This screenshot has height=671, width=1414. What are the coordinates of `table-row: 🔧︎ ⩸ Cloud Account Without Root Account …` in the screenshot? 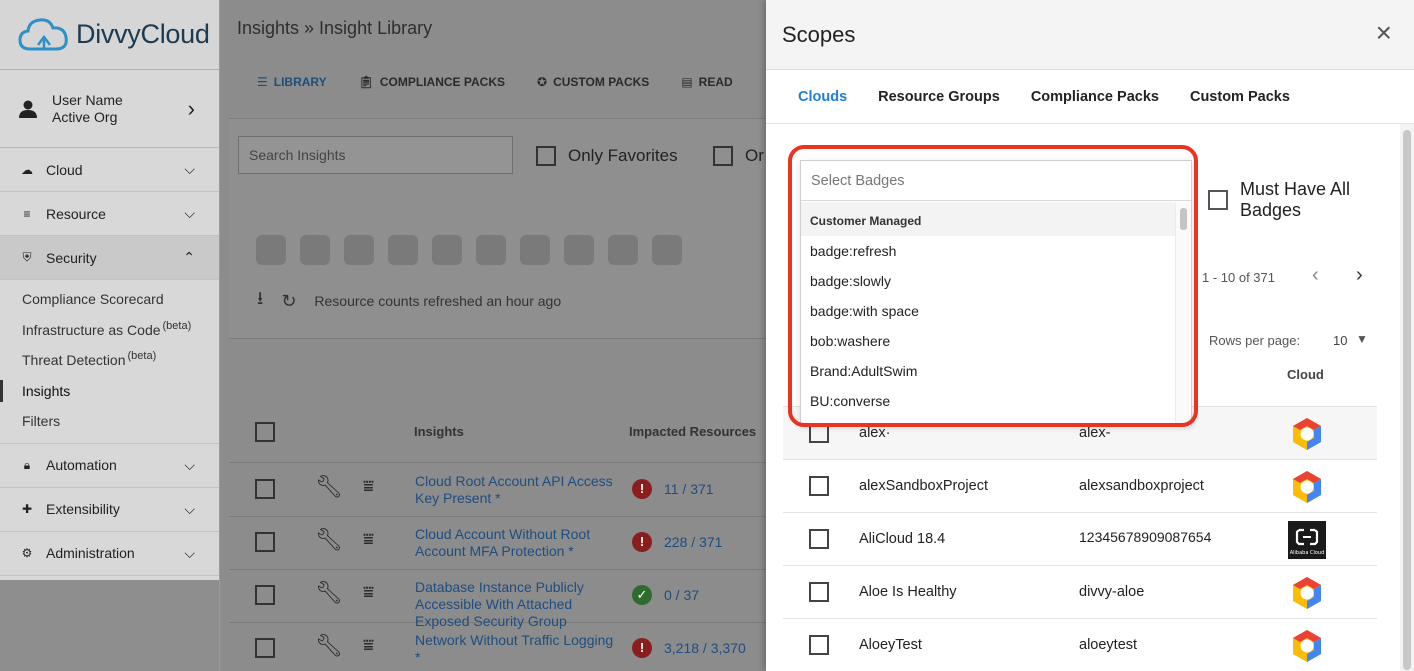 It's located at (497, 543).